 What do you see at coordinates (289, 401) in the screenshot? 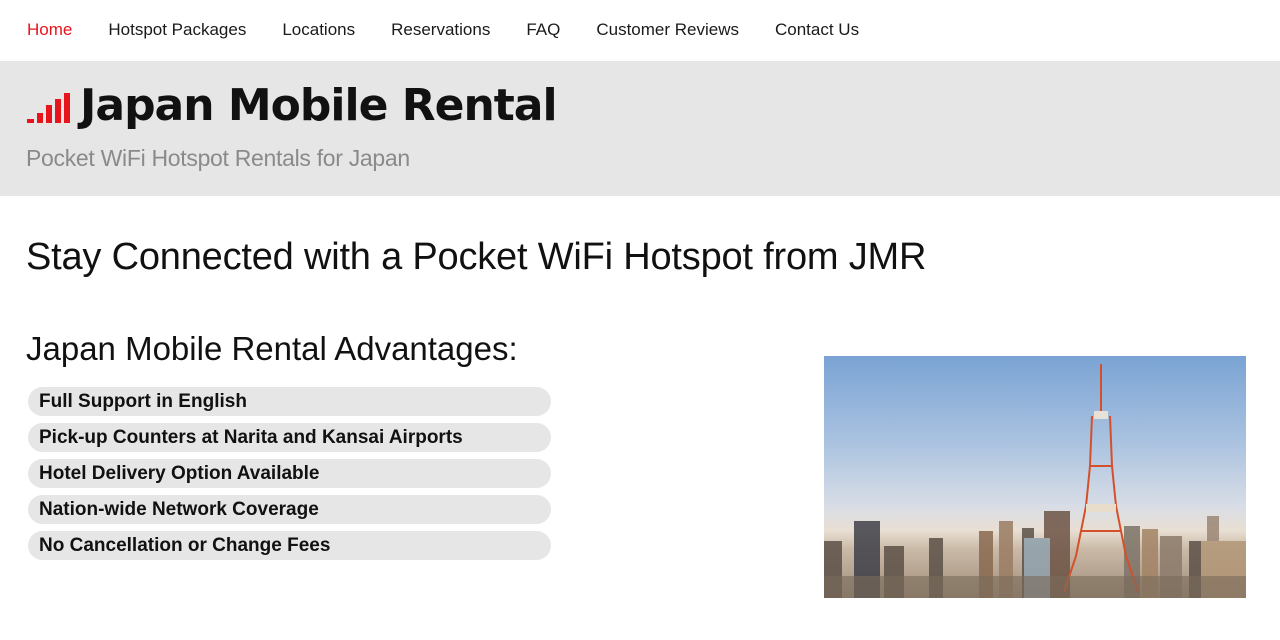
I see `advantage-item: Full Support in English` at bounding box center [289, 401].